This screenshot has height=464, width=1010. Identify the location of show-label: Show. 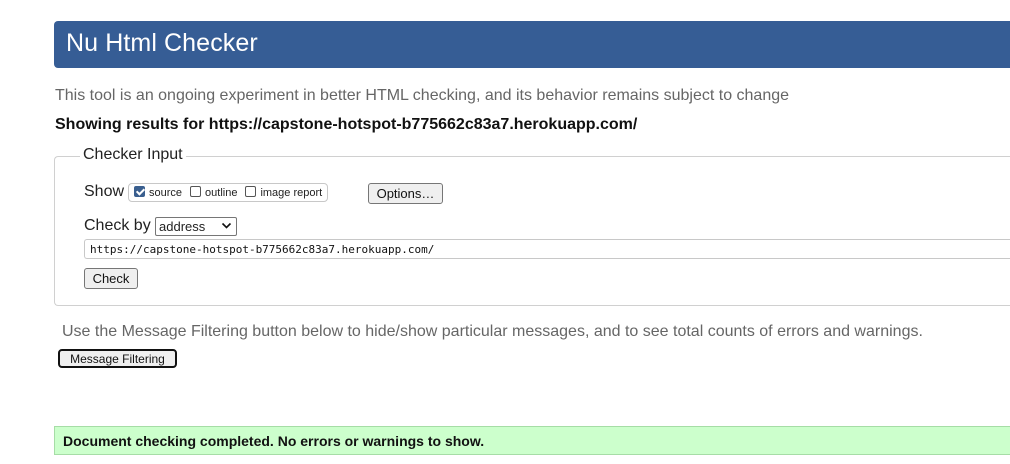
(104, 191).